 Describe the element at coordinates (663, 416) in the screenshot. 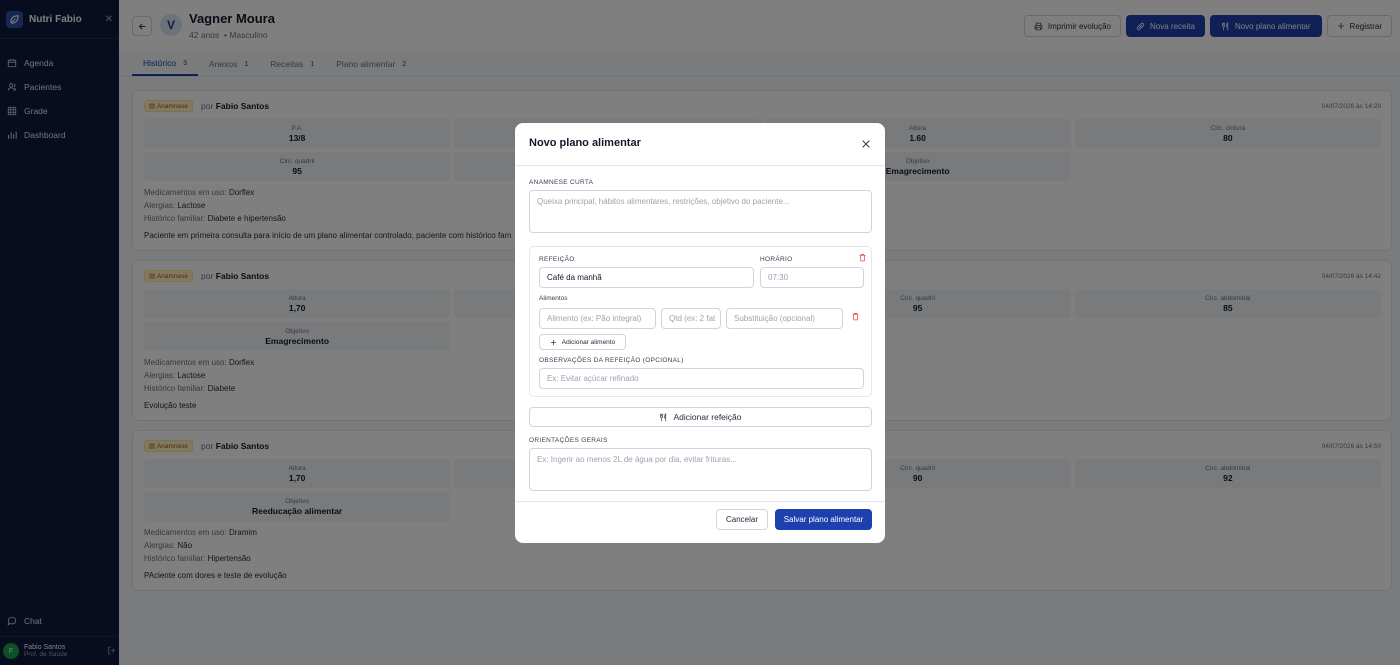

I see `utensils-icon` at that location.